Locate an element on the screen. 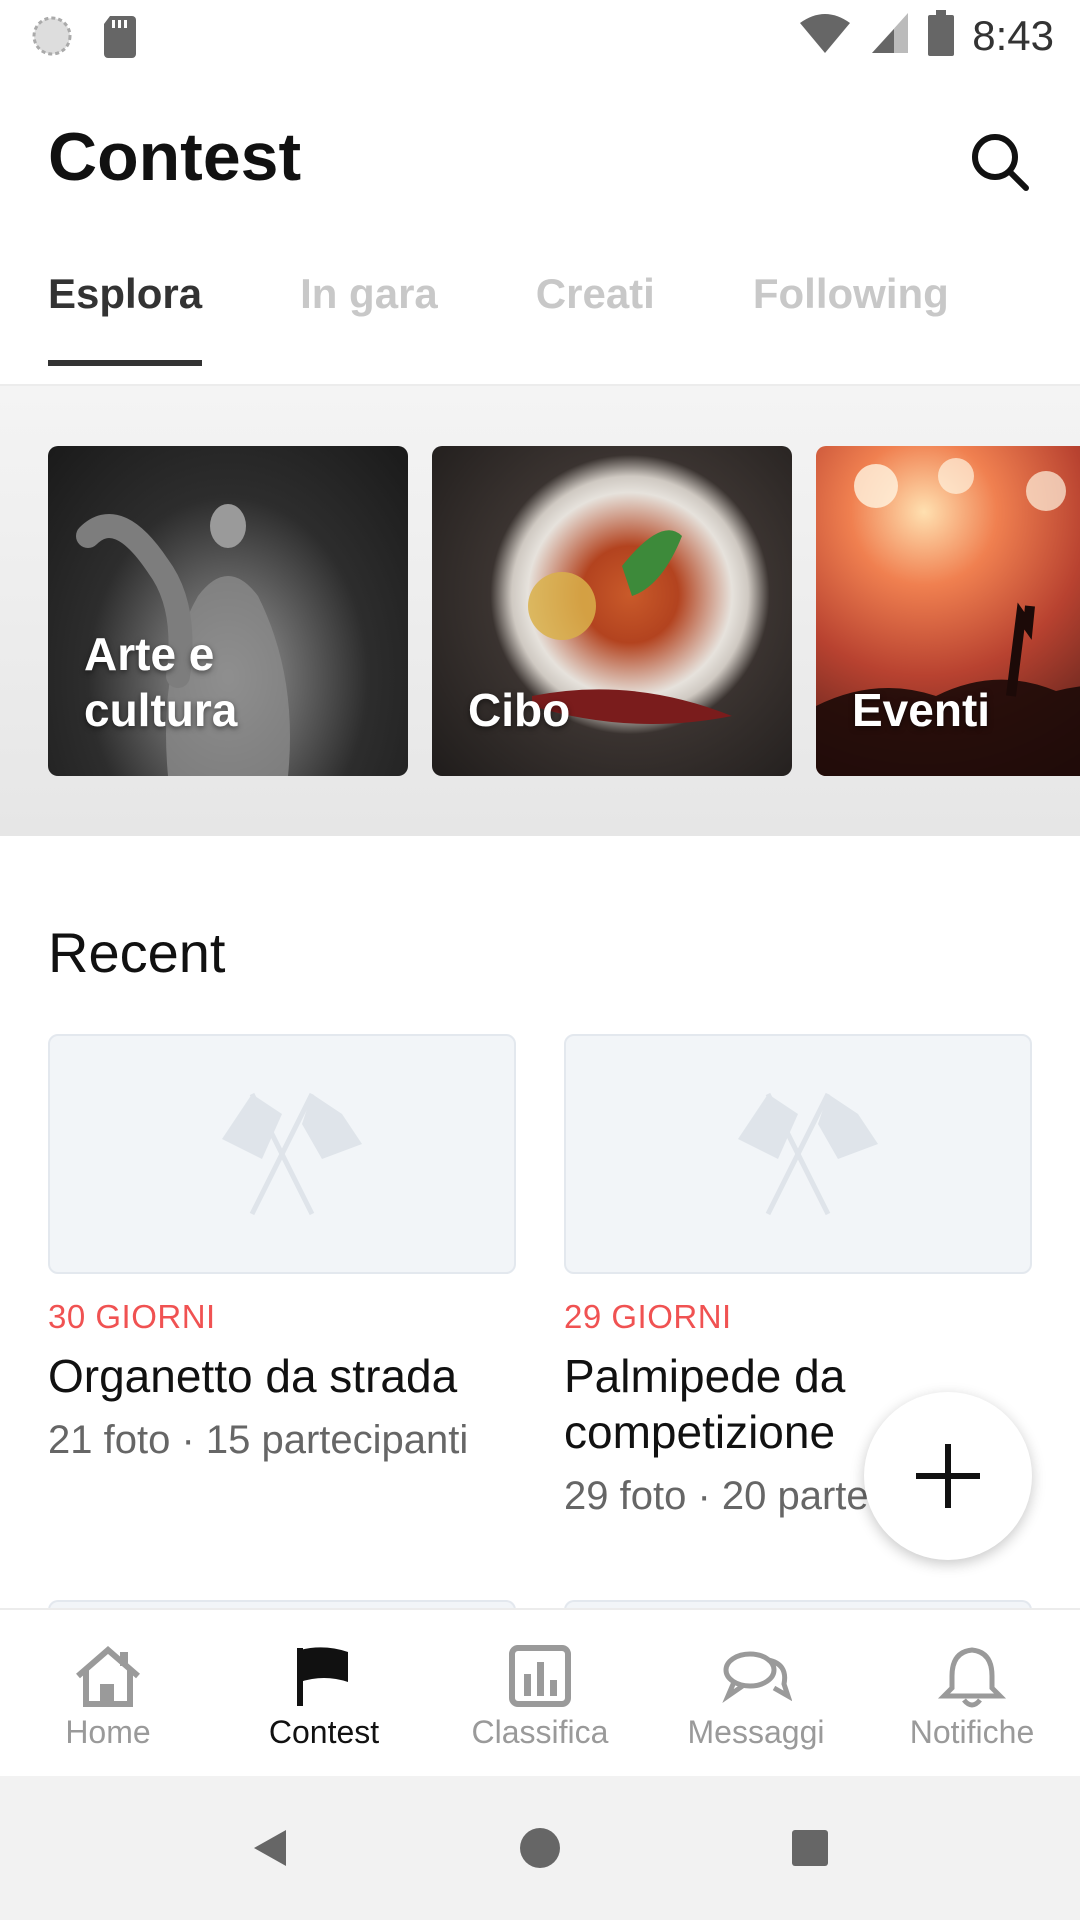  home-circle-icon is located at coordinates (540, 1848).